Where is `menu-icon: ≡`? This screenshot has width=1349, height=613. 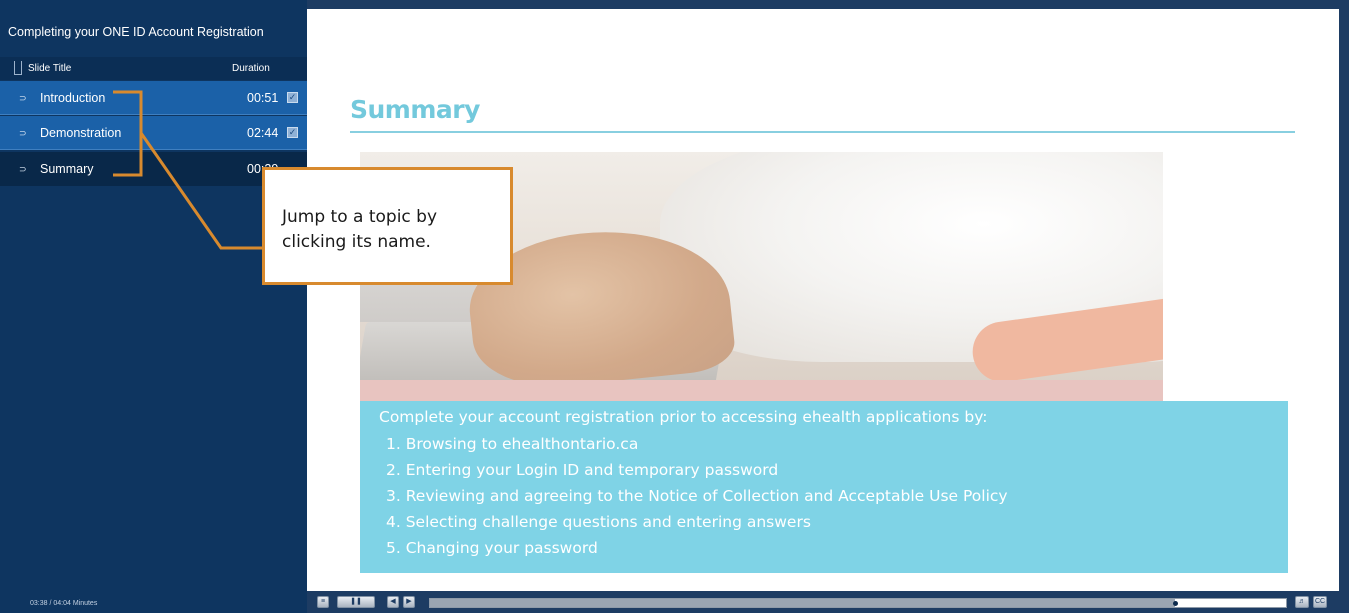 menu-icon: ≡ is located at coordinates (323, 601).